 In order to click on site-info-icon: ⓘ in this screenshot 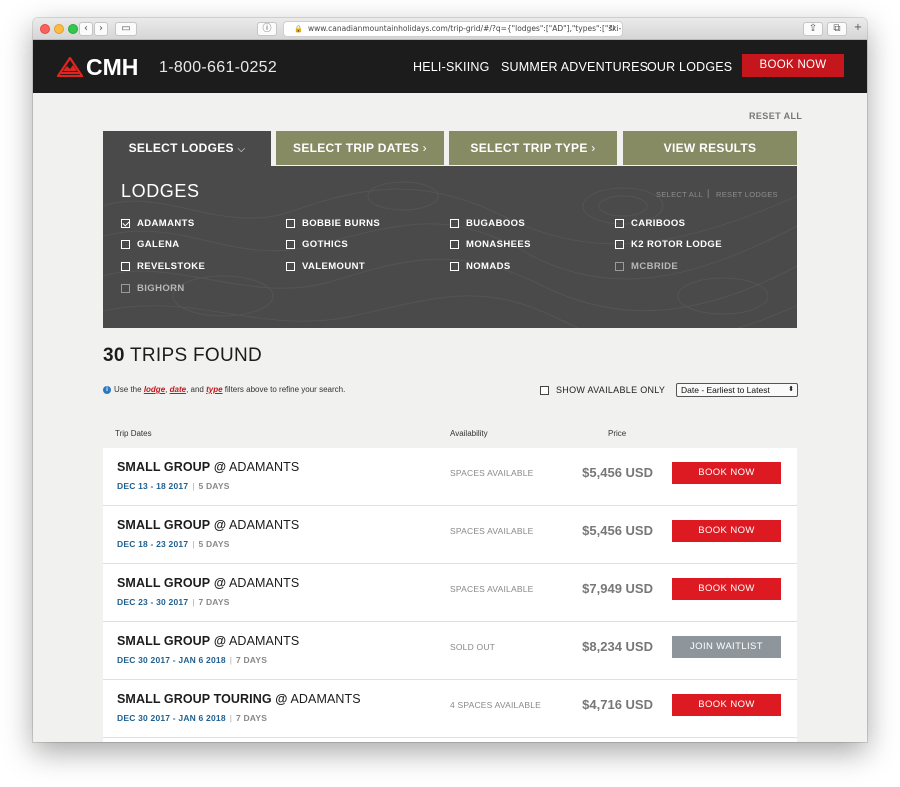, I will do `click(267, 29)`.